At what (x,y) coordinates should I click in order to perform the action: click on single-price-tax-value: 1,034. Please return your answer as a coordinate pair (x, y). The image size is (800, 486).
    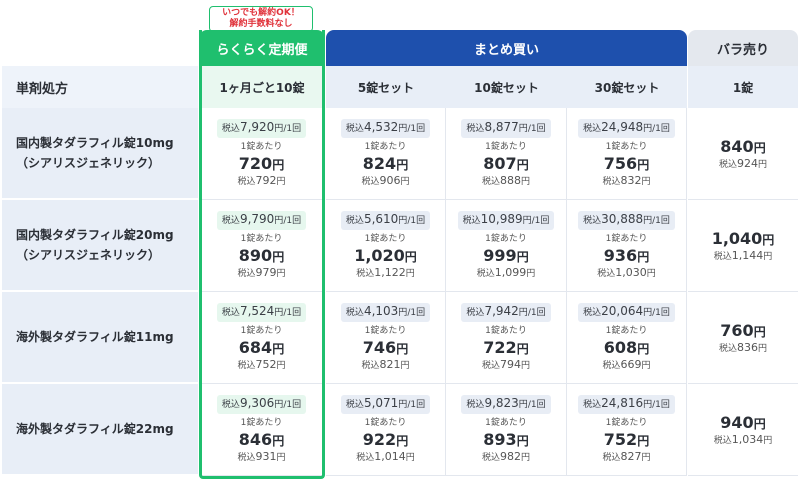
    Looking at the image, I should click on (747, 439).